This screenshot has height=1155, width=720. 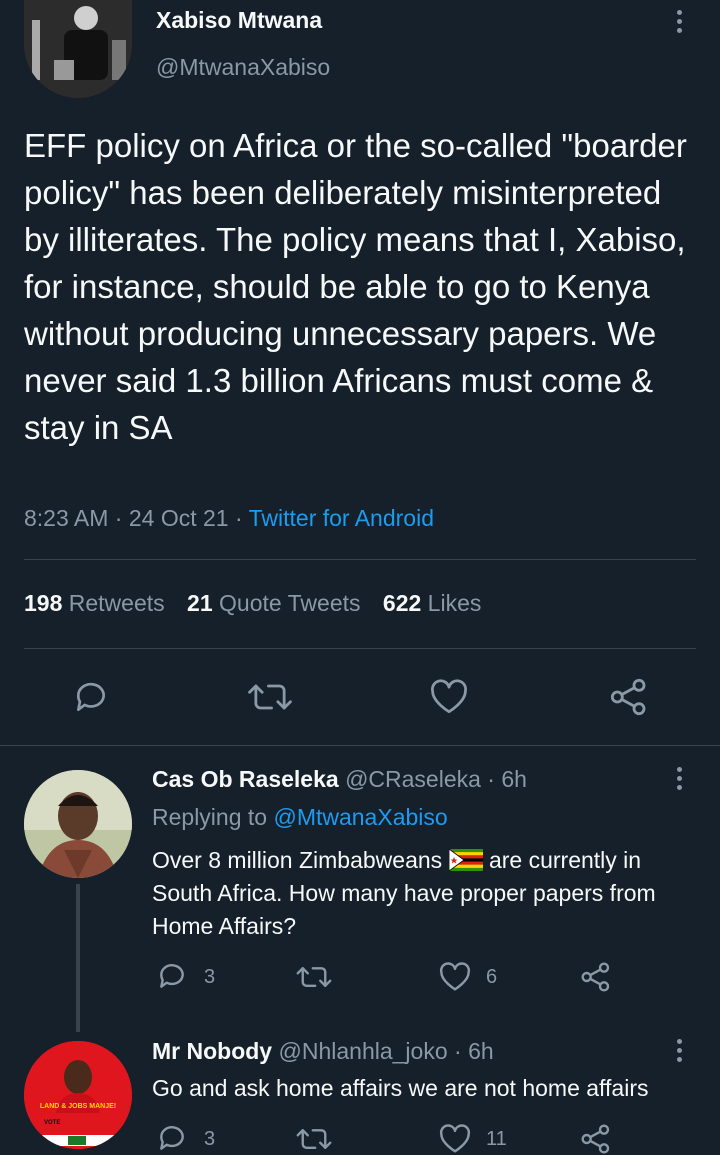 What do you see at coordinates (116, 603) in the screenshot?
I see `retweets-label: Retweets` at bounding box center [116, 603].